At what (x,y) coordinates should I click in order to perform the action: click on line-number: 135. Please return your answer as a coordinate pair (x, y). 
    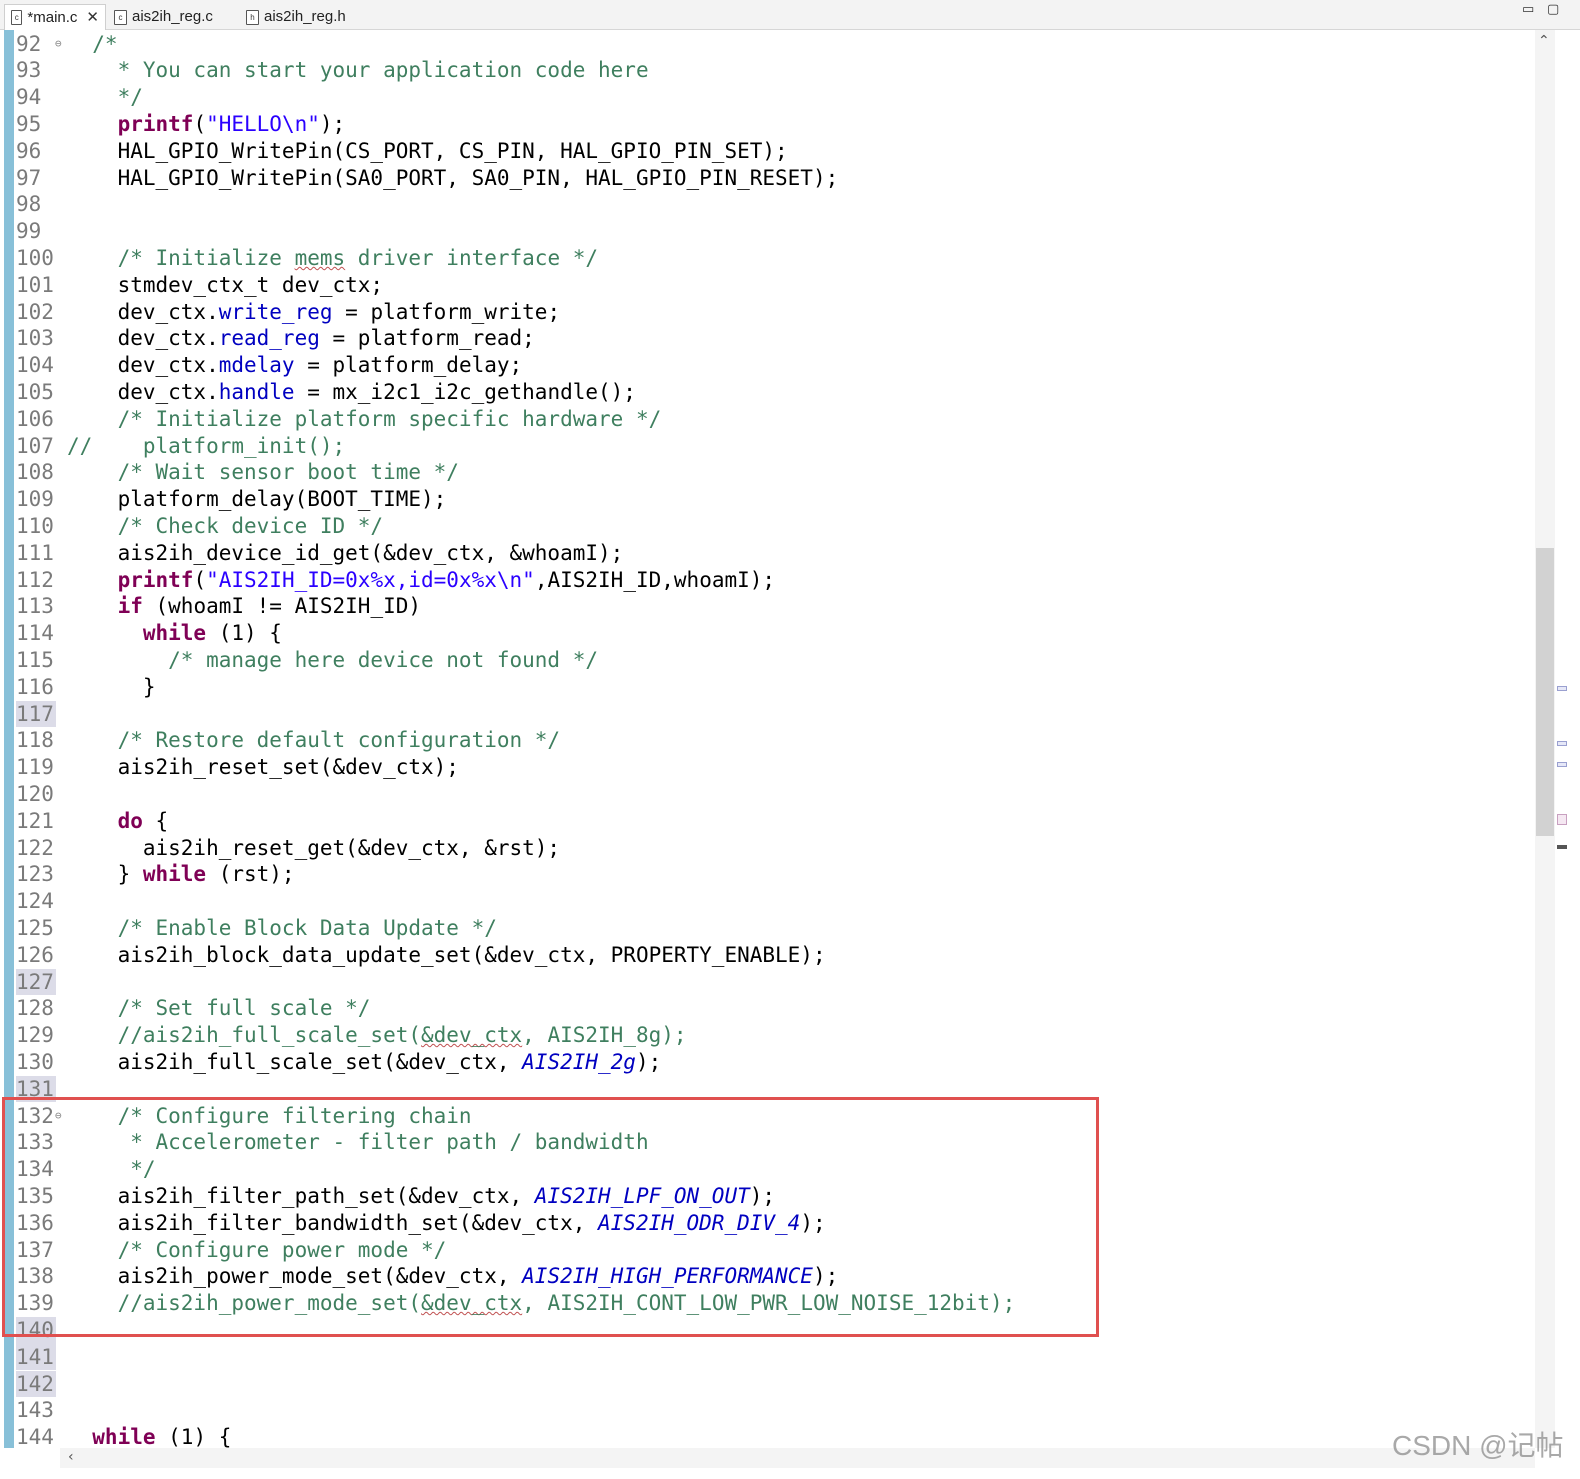
    Looking at the image, I should click on (35, 1195).